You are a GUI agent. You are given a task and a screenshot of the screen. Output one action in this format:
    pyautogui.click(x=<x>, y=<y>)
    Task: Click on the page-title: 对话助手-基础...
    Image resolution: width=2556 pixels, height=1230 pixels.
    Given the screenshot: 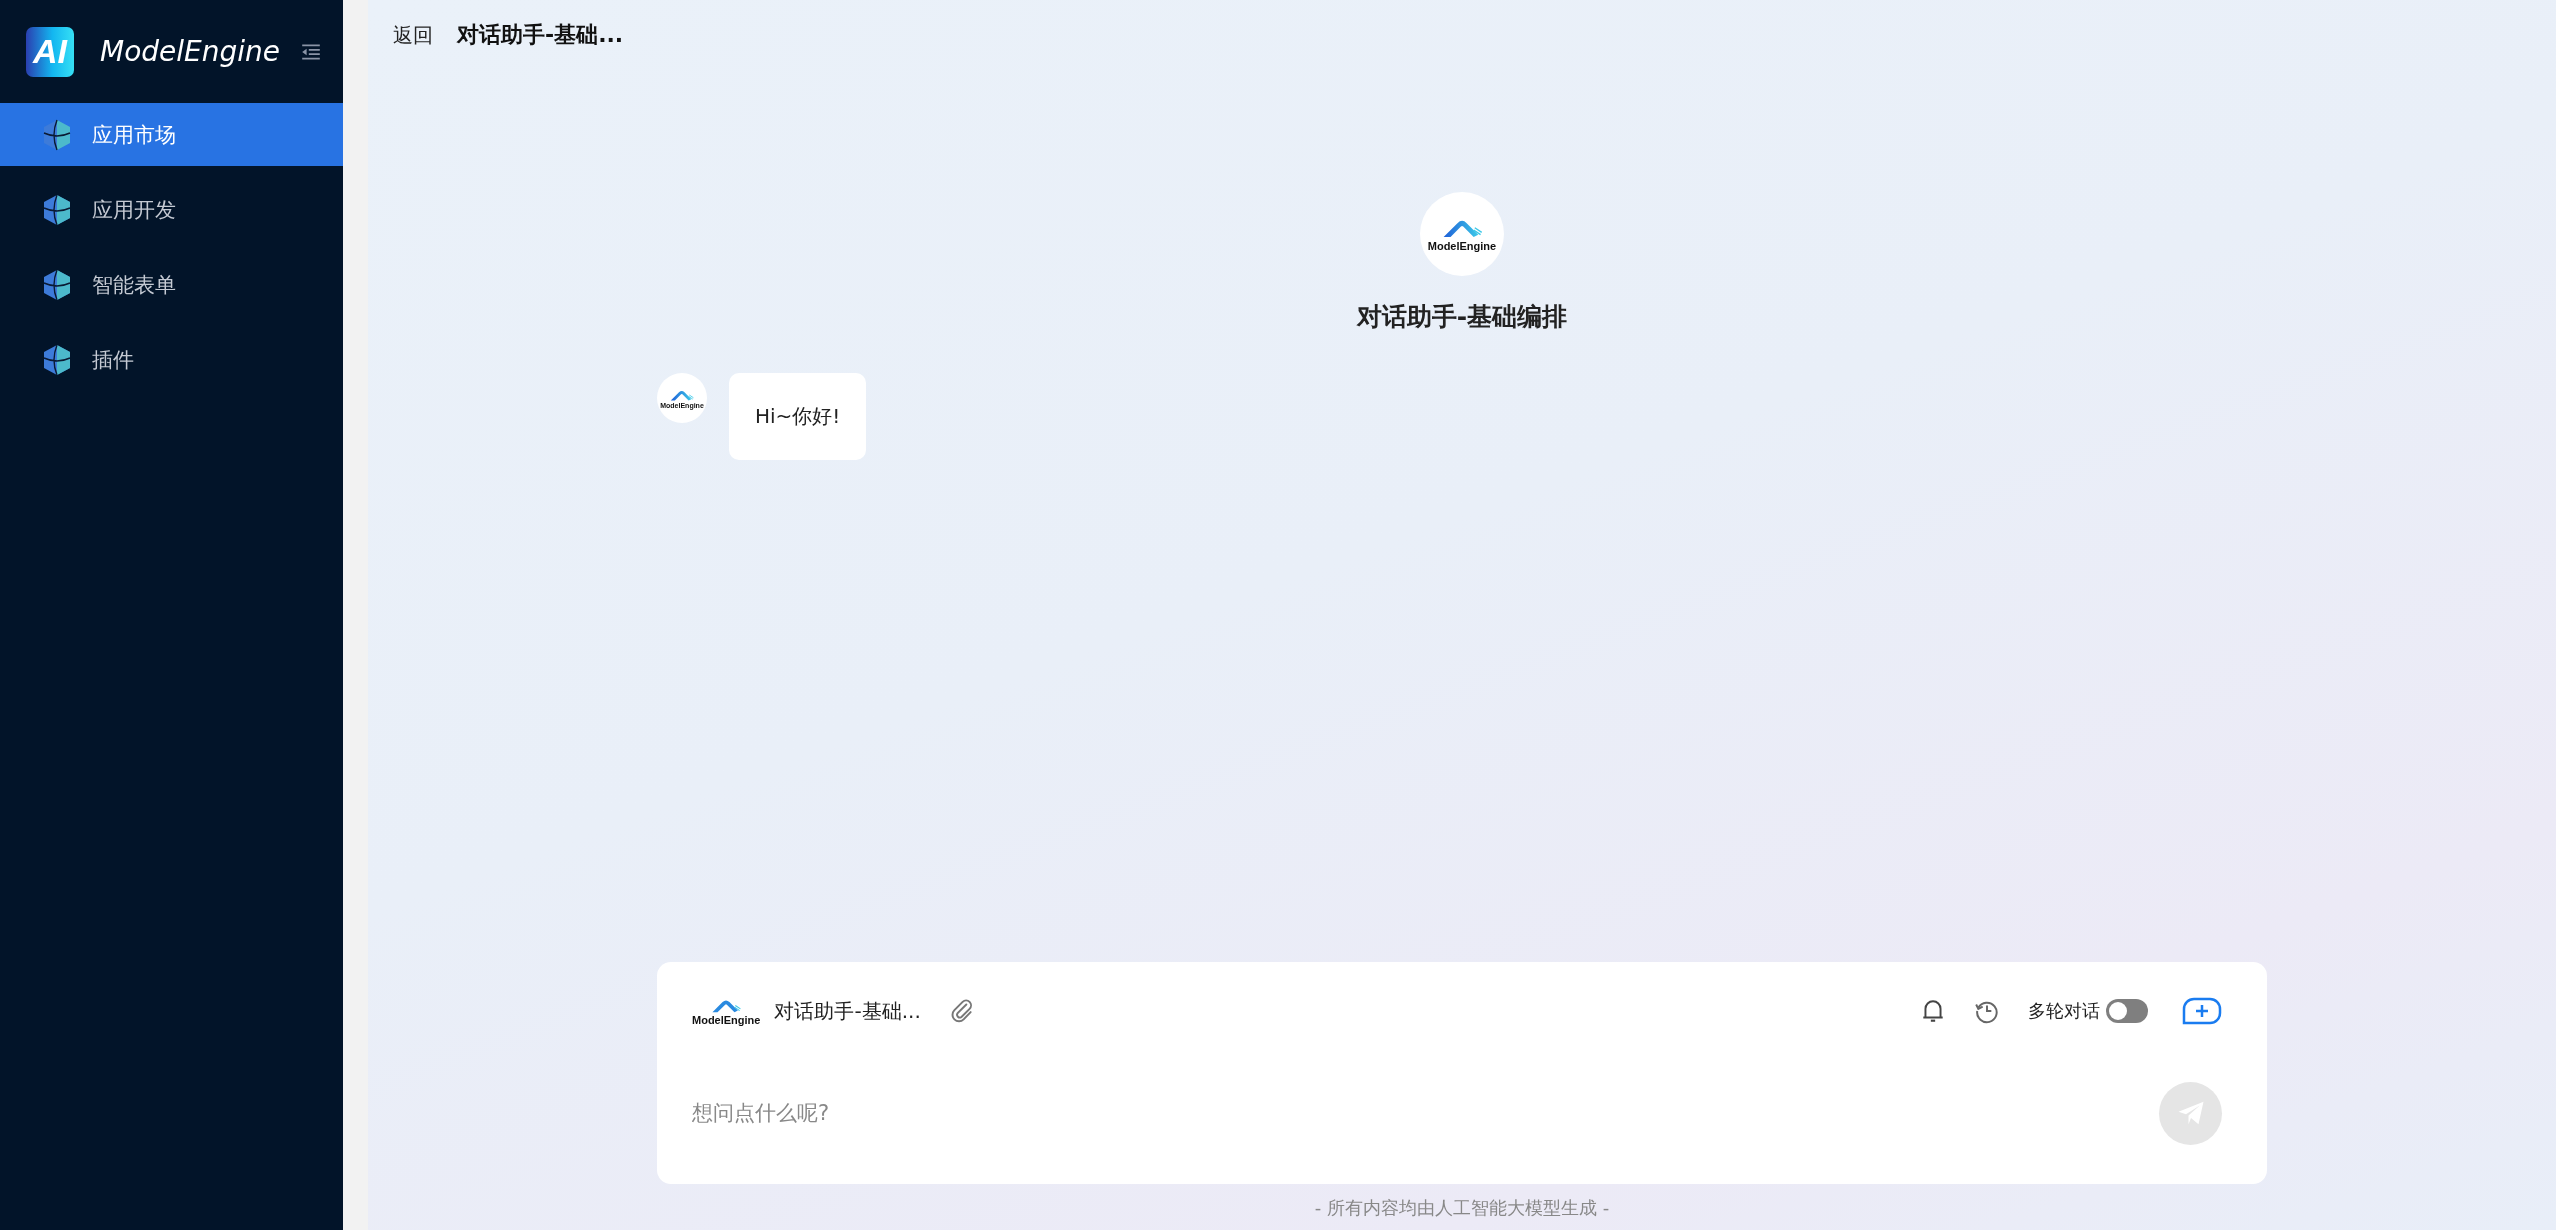 What is the action you would take?
    pyautogui.click(x=540, y=35)
    